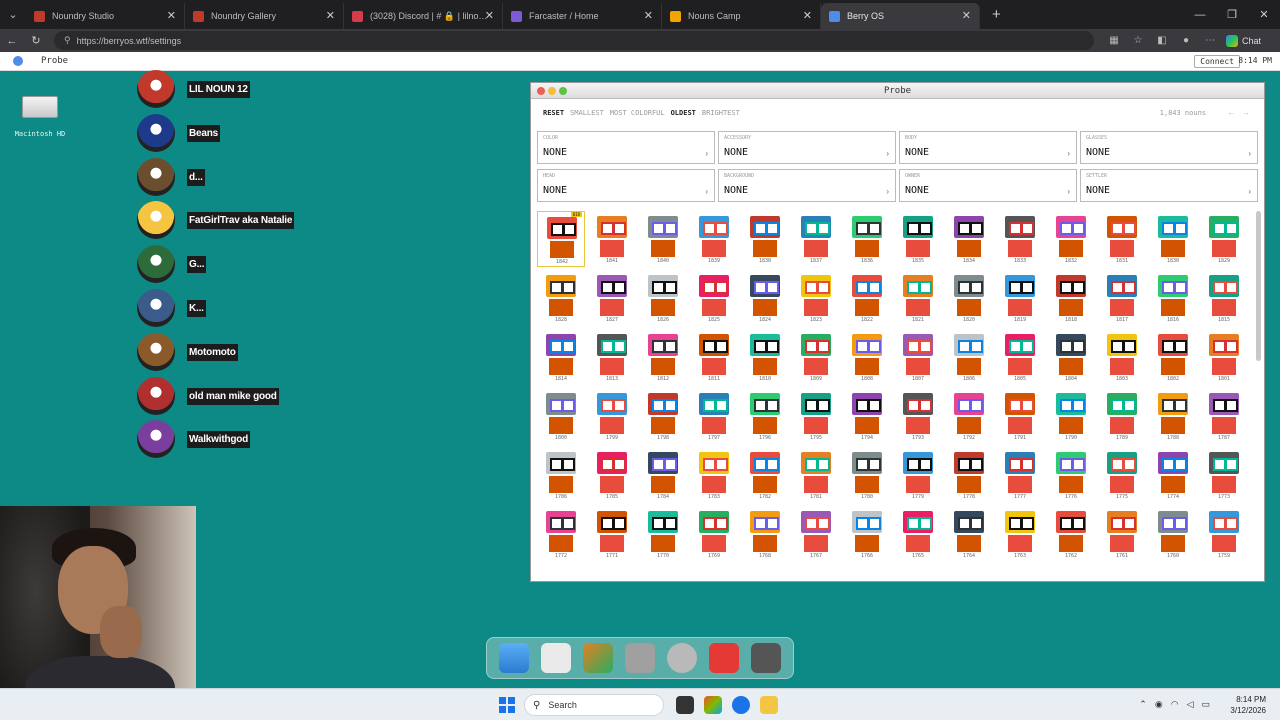 This screenshot has height=720, width=1280. What do you see at coordinates (807, 147) in the screenshot?
I see `filter-select: ACCESSORY NONE ›` at bounding box center [807, 147].